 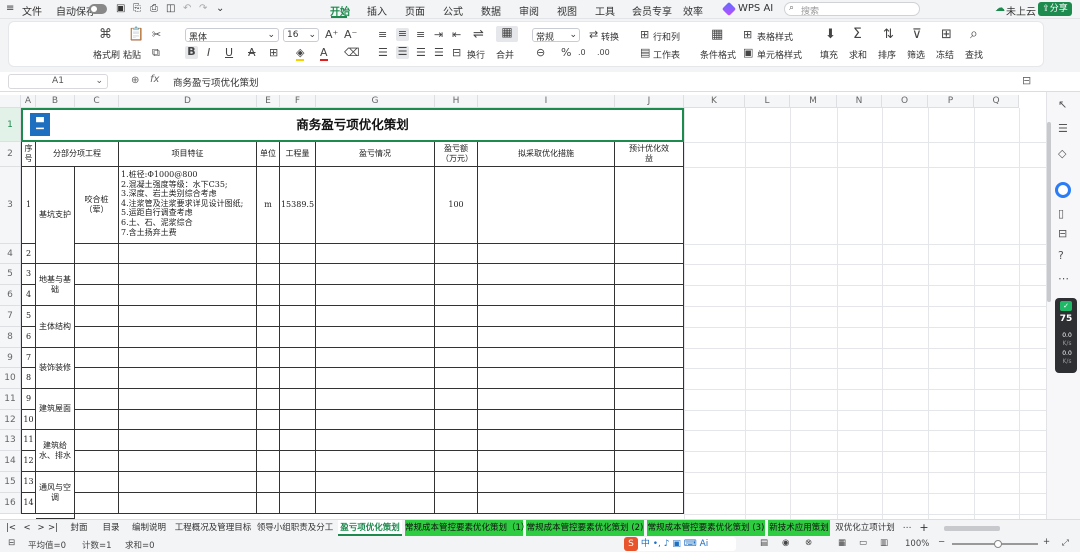 I want to click on column-header-E: E, so click(x=268, y=101).